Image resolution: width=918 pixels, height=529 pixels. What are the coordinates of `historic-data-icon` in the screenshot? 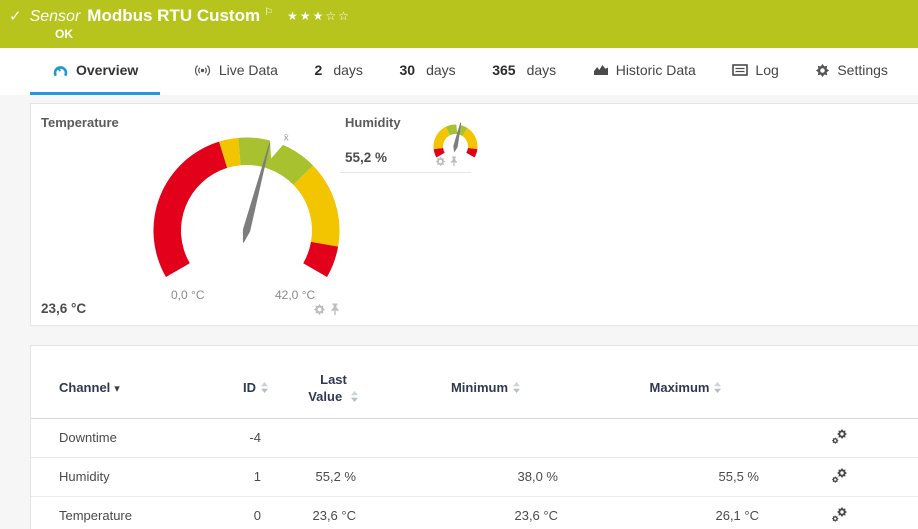 It's located at (600, 70).